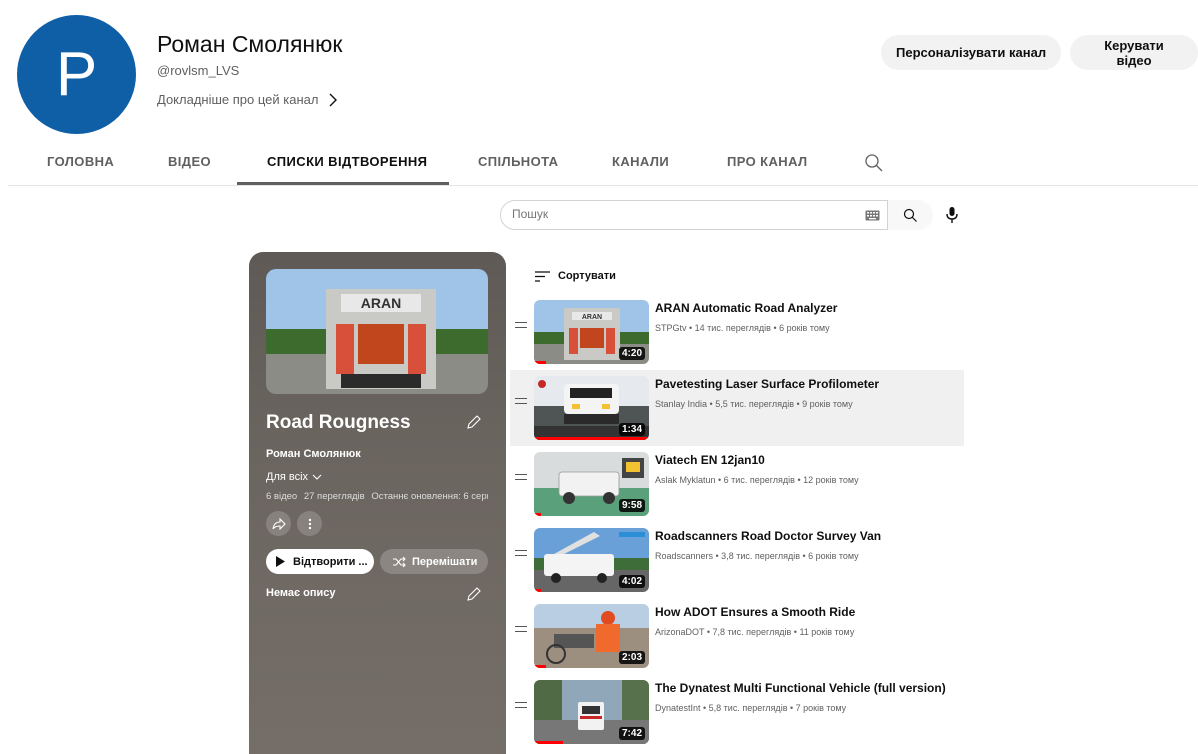 The image size is (1198, 754). What do you see at coordinates (603, 185) in the screenshot?
I see `tabs-divider` at bounding box center [603, 185].